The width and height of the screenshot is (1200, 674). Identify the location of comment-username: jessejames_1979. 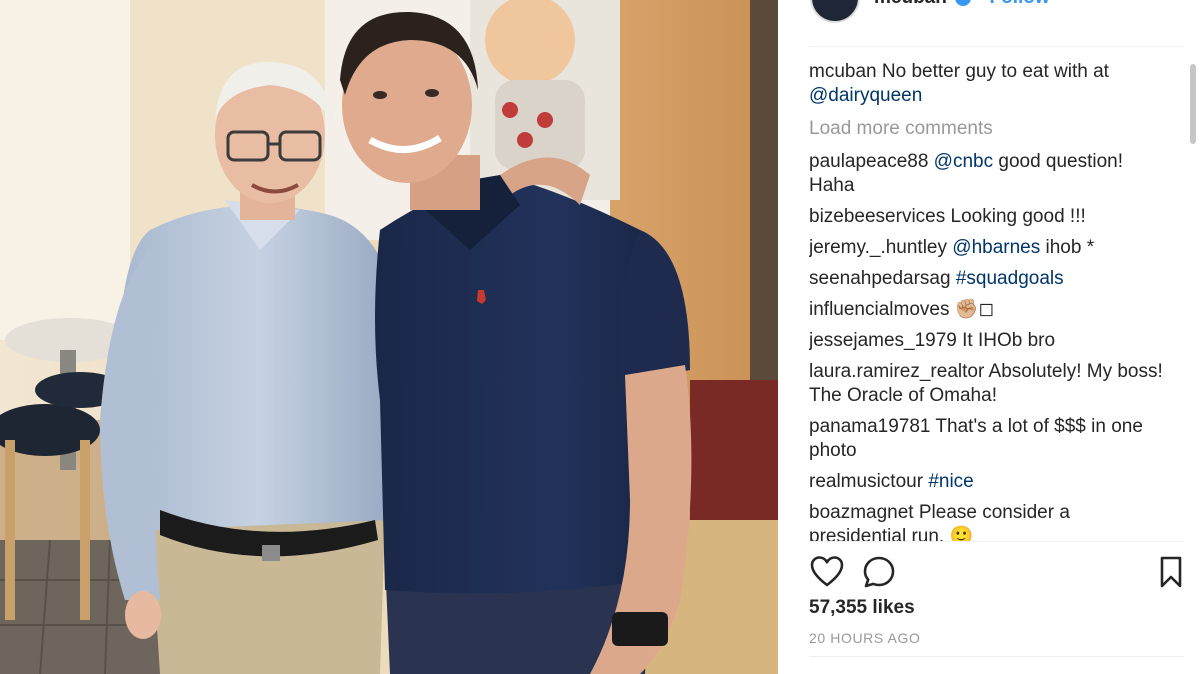
(883, 340).